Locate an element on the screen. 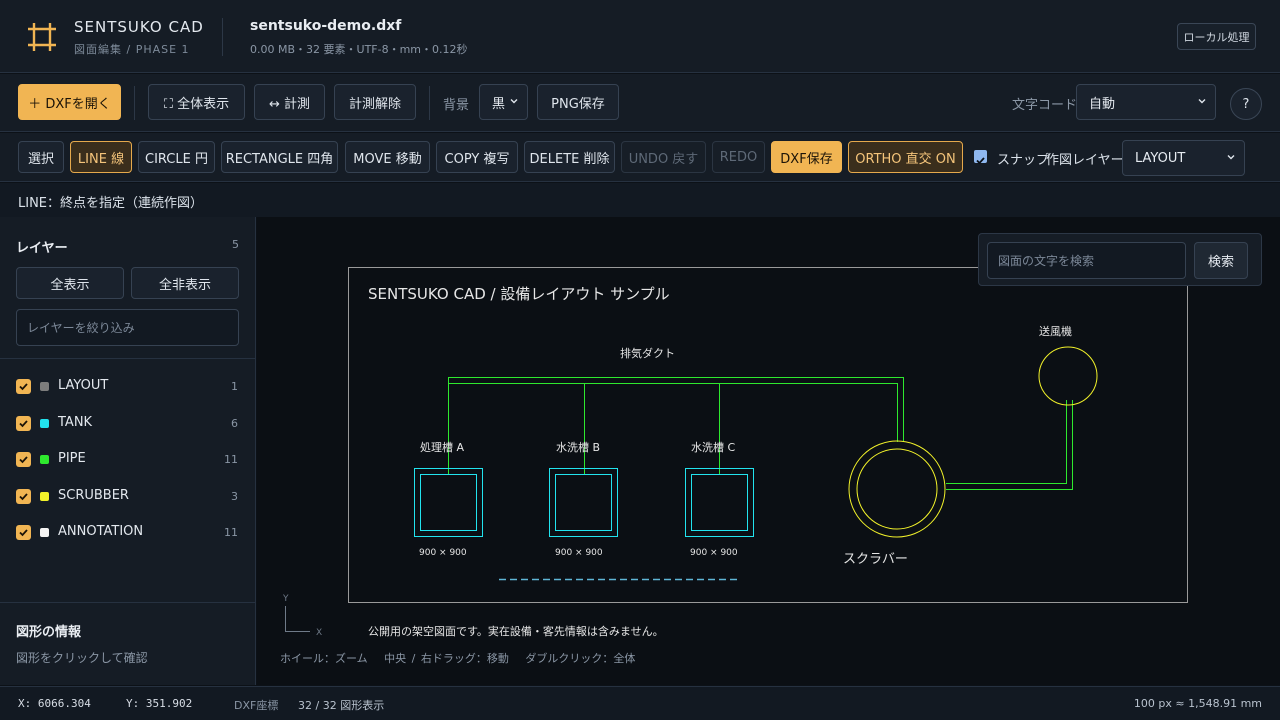  layer-name: SCRUBBER is located at coordinates (93, 495).